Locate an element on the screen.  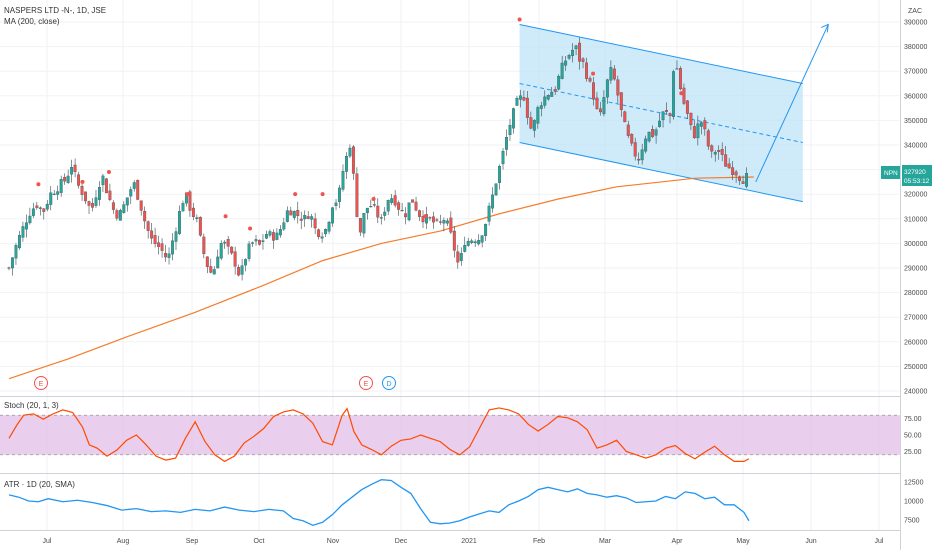
price-tick-label: 350000 is located at coordinates (915, 121).